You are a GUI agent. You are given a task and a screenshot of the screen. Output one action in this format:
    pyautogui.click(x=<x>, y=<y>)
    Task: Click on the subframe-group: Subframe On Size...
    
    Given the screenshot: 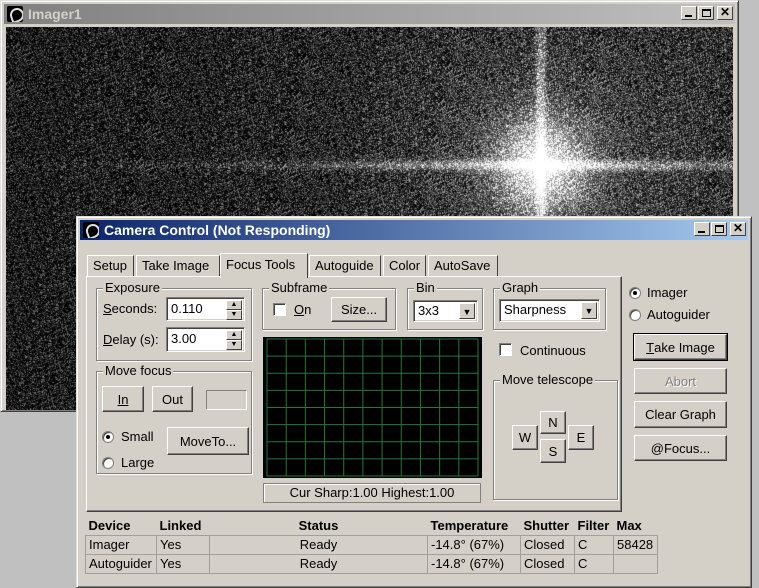 What is the action you would take?
    pyautogui.click(x=329, y=305)
    